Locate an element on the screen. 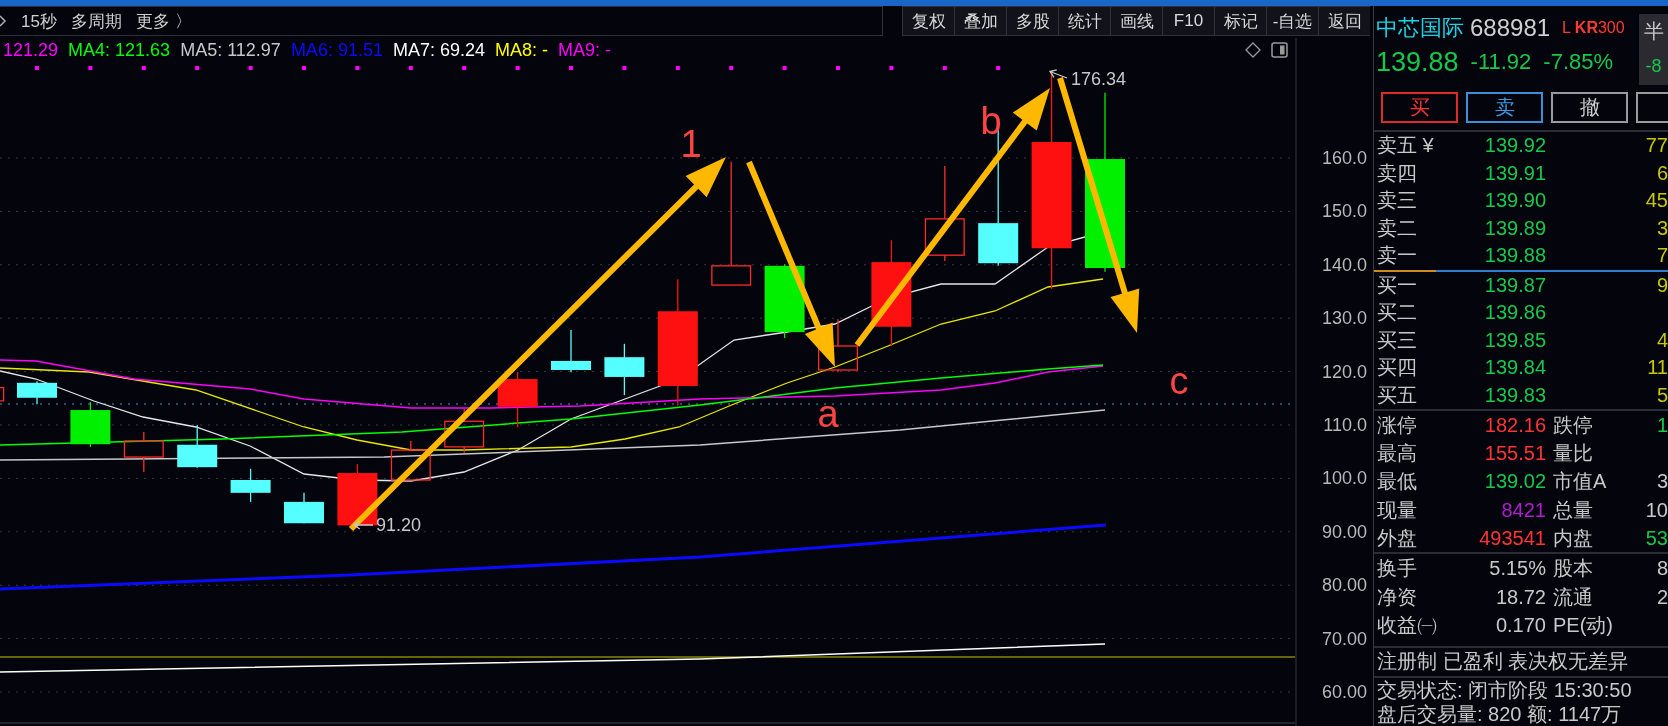 The height and width of the screenshot is (726, 1668). stock-code: 688981 is located at coordinates (1510, 28).